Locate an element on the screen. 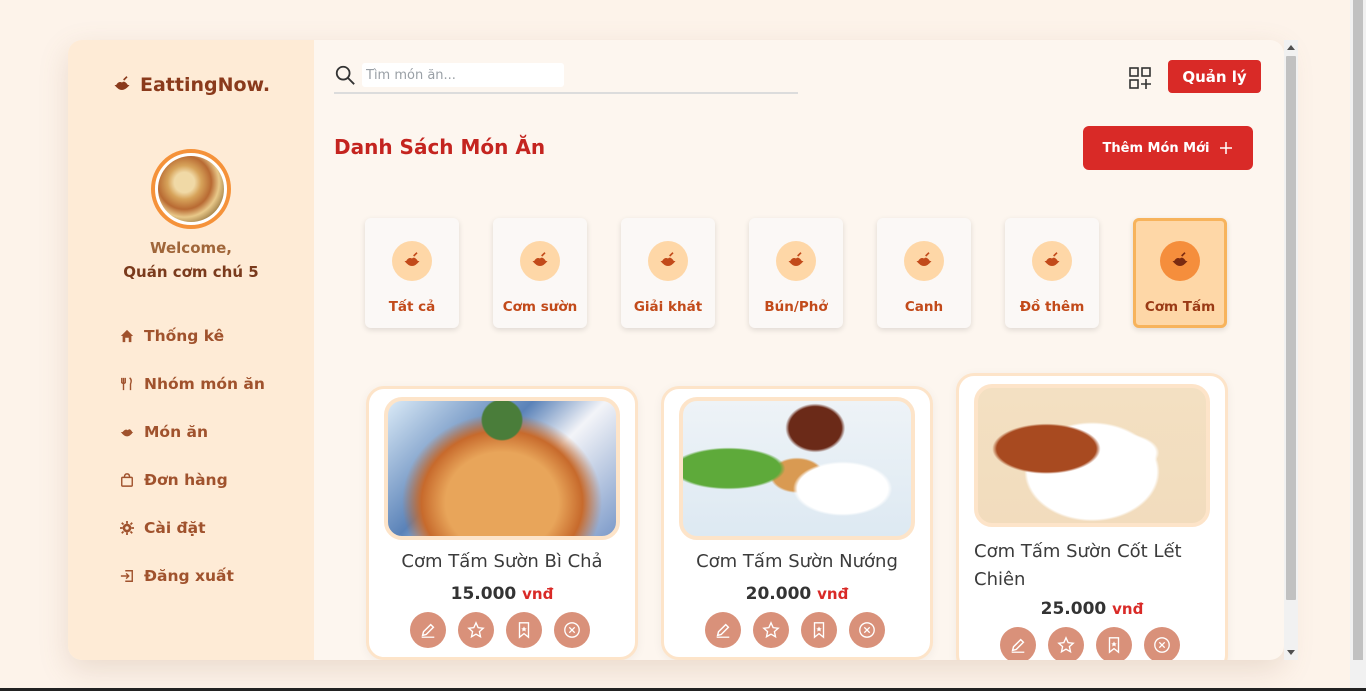  category-label: Cơm Tấm is located at coordinates (1180, 307).